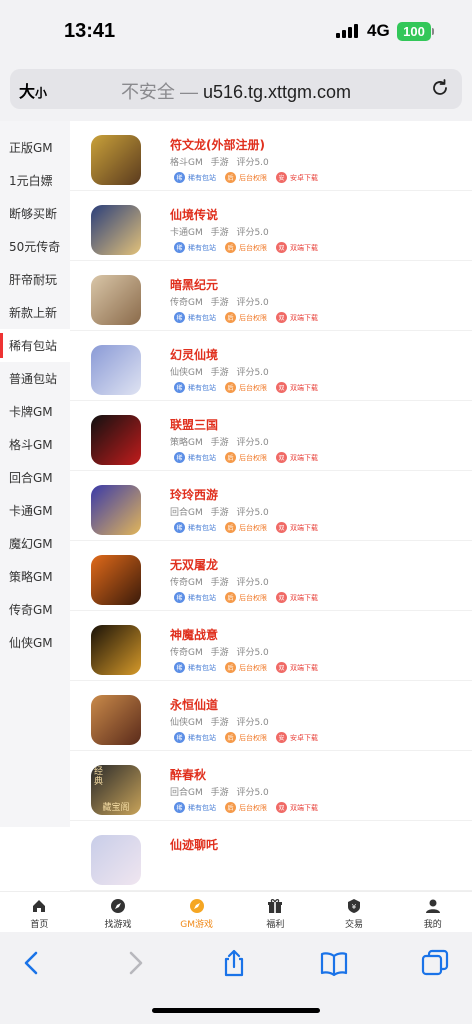 The width and height of the screenshot is (472, 1024). What do you see at coordinates (35, 609) in the screenshot?
I see `sidebar-item: 传奇GM` at bounding box center [35, 609].